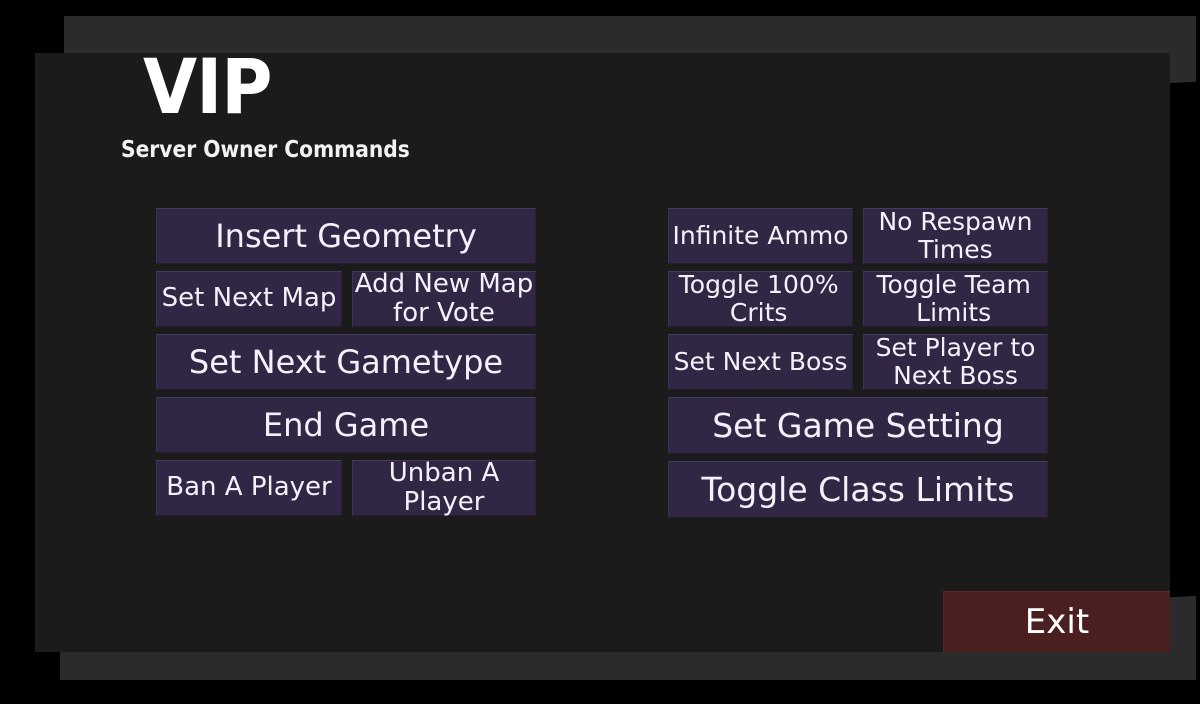 This screenshot has height=704, width=1200. I want to click on set-next-gametype-button: Set Next Gametype, so click(346, 362).